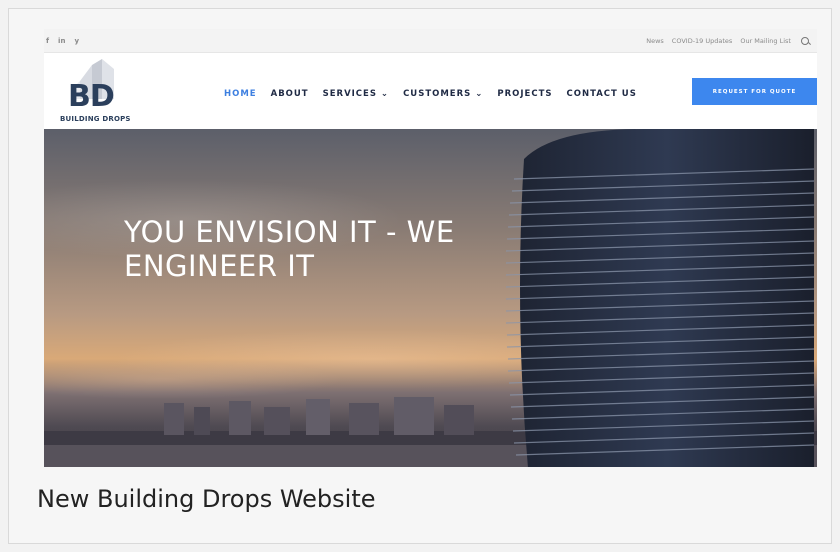 The image size is (840, 552). Describe the element at coordinates (805, 40) in the screenshot. I see `search-icon` at that location.